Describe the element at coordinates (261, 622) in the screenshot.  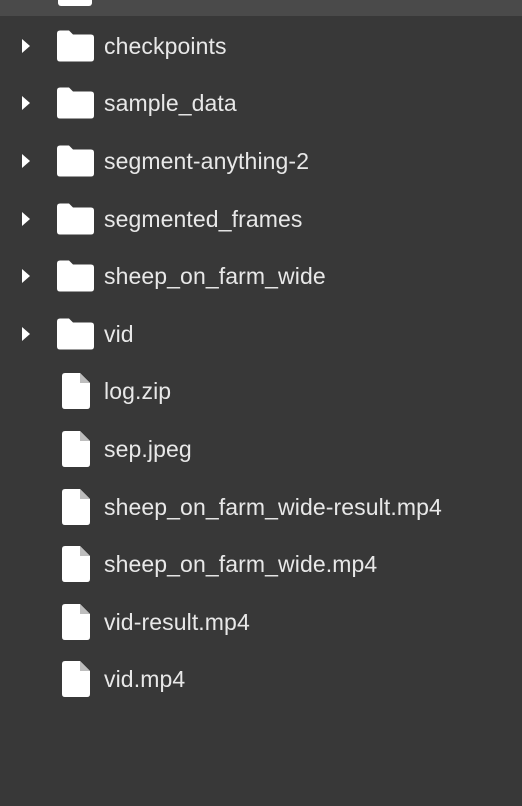
I see `file-row-vid-result-mp4: vid-result.mp4` at that location.